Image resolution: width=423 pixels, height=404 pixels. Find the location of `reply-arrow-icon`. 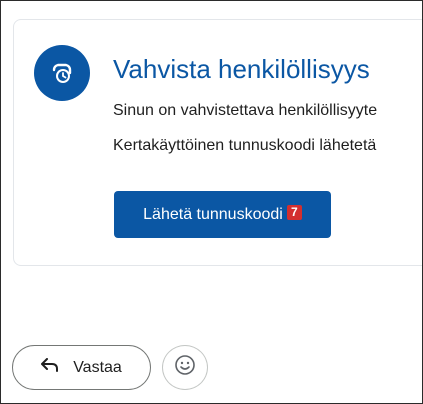

reply-arrow-icon is located at coordinates (50, 367).